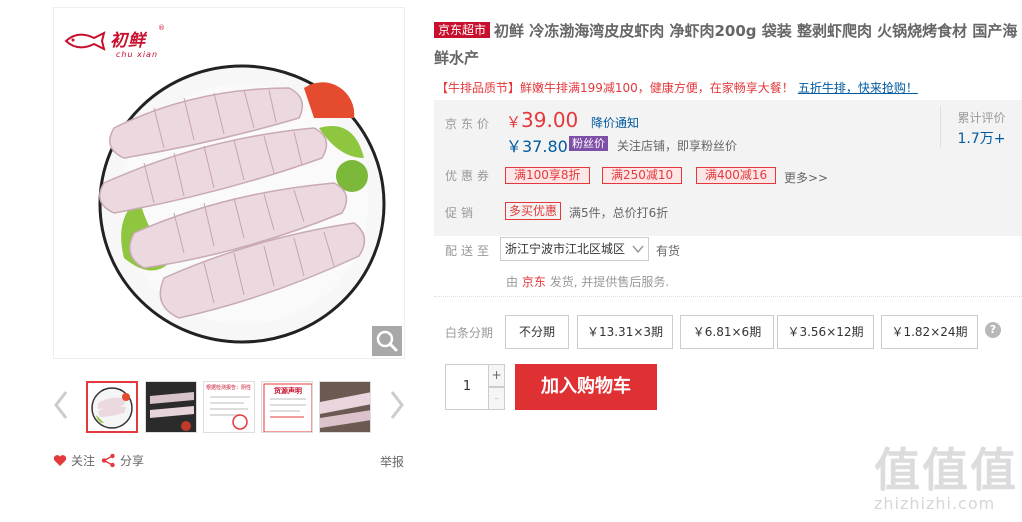 The image size is (1022, 522). I want to click on address-selector: 浙江宁波市江北区城区, so click(574, 249).